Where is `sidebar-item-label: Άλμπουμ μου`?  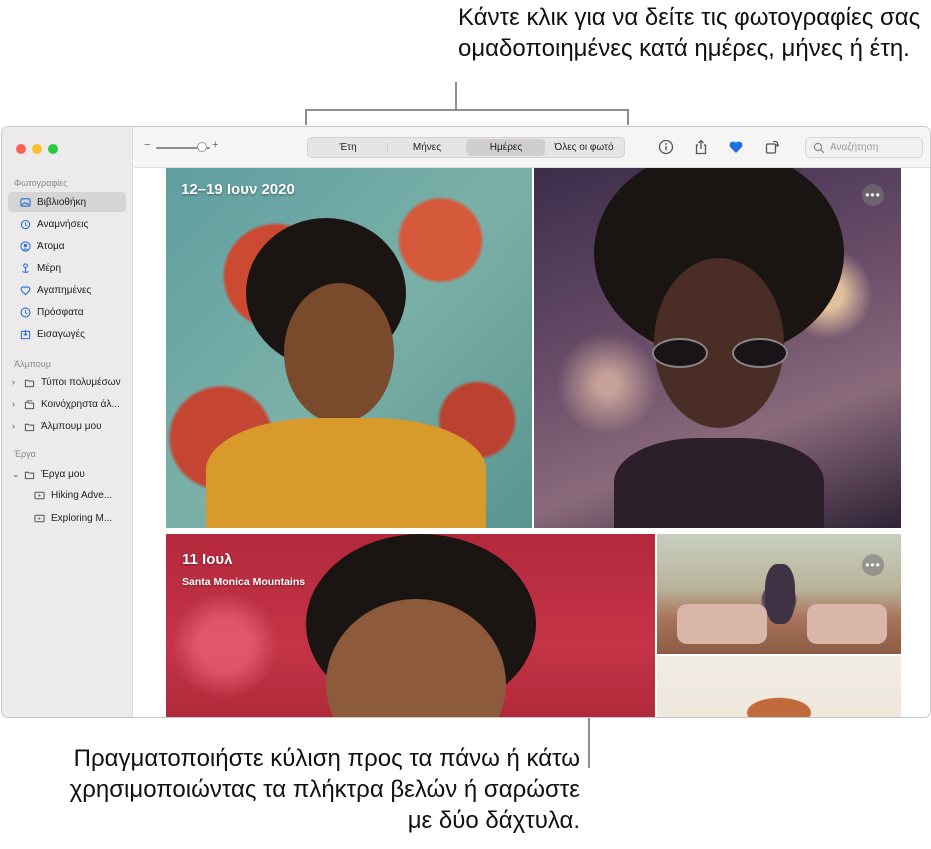 sidebar-item-label: Άλμπουμ μου is located at coordinates (71, 426).